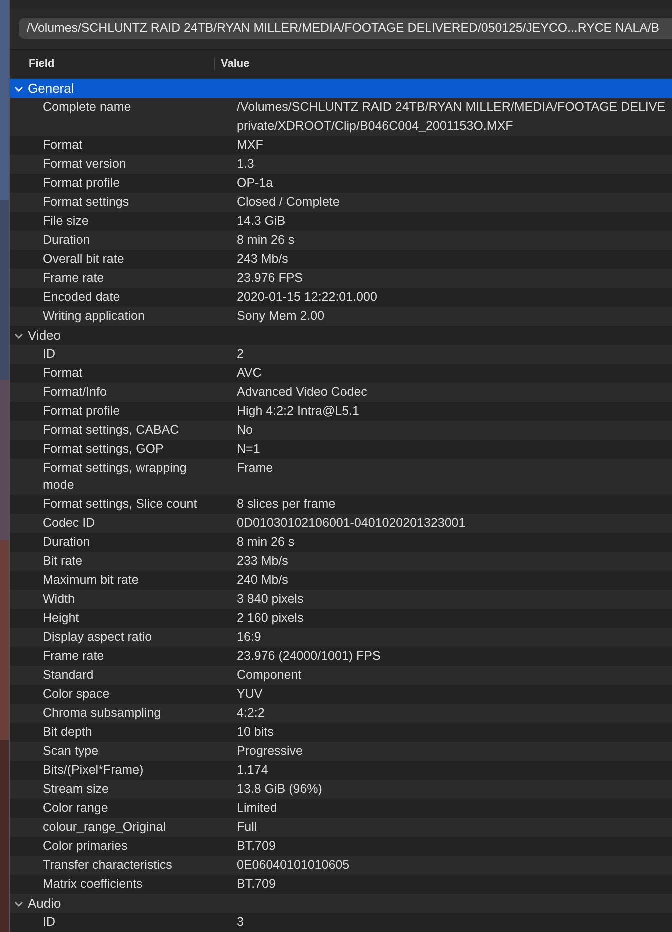  Describe the element at coordinates (69, 523) in the screenshot. I see `field-name: Codec ID` at that location.